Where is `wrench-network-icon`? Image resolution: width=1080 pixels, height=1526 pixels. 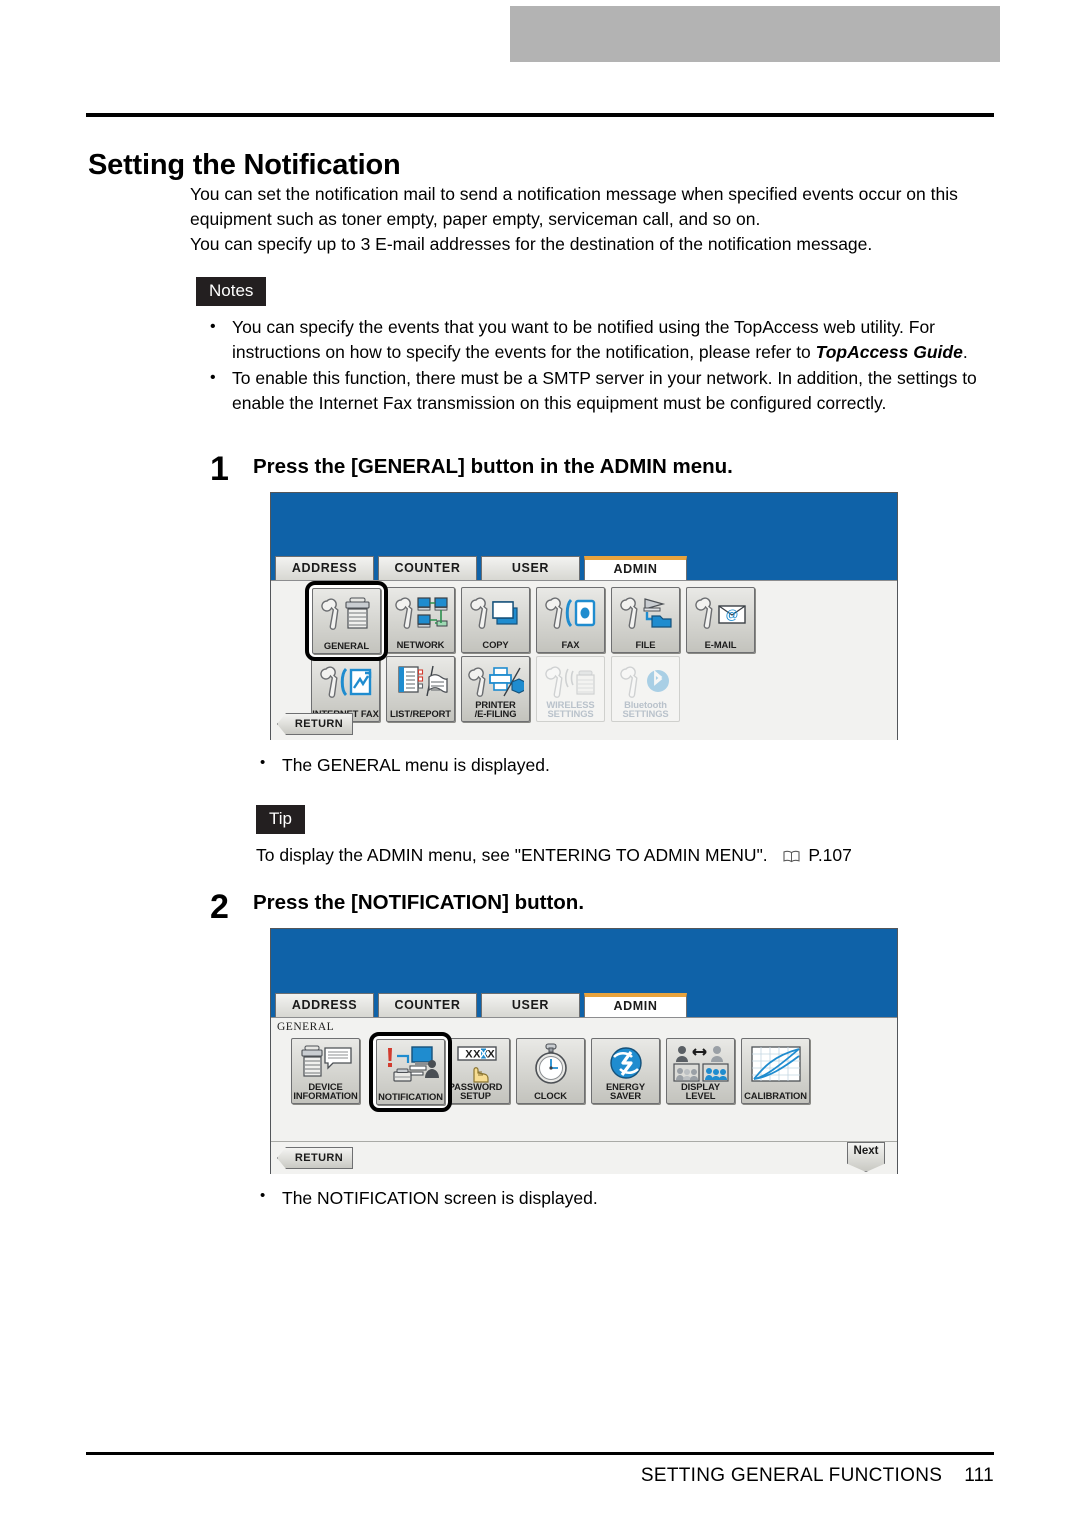
wrench-network-icon is located at coordinates (420, 613).